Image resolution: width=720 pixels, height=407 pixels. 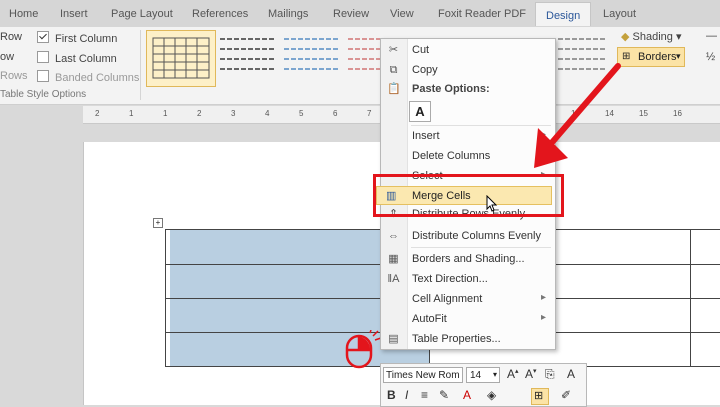 I want to click on menu-item-autofit: AutoFit ▸, so click(x=468, y=319).